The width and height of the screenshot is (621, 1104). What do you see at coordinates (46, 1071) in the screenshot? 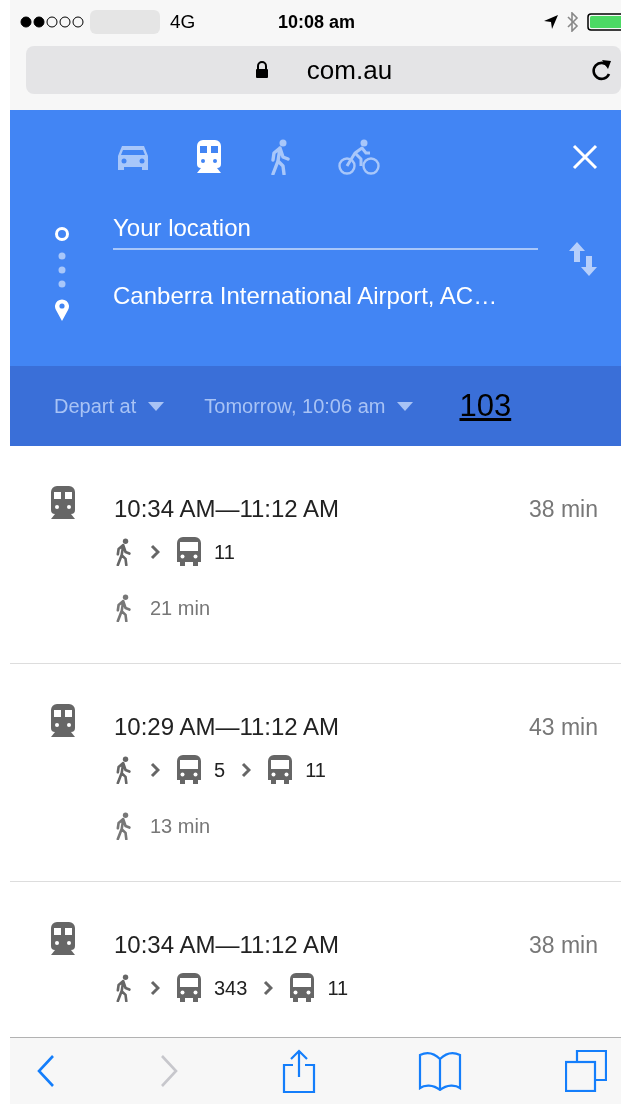
I see `back-icon` at bounding box center [46, 1071].